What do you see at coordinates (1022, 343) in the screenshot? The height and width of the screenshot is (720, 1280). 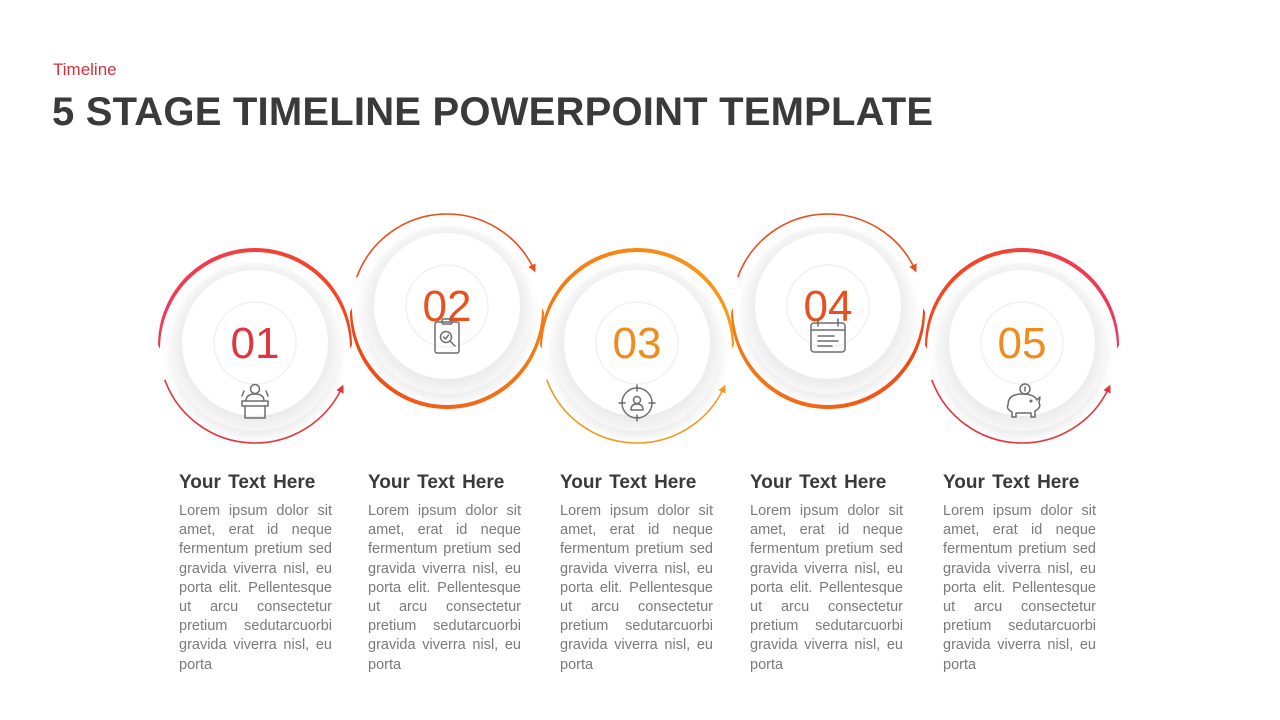 I see `stage-number-05: 05` at bounding box center [1022, 343].